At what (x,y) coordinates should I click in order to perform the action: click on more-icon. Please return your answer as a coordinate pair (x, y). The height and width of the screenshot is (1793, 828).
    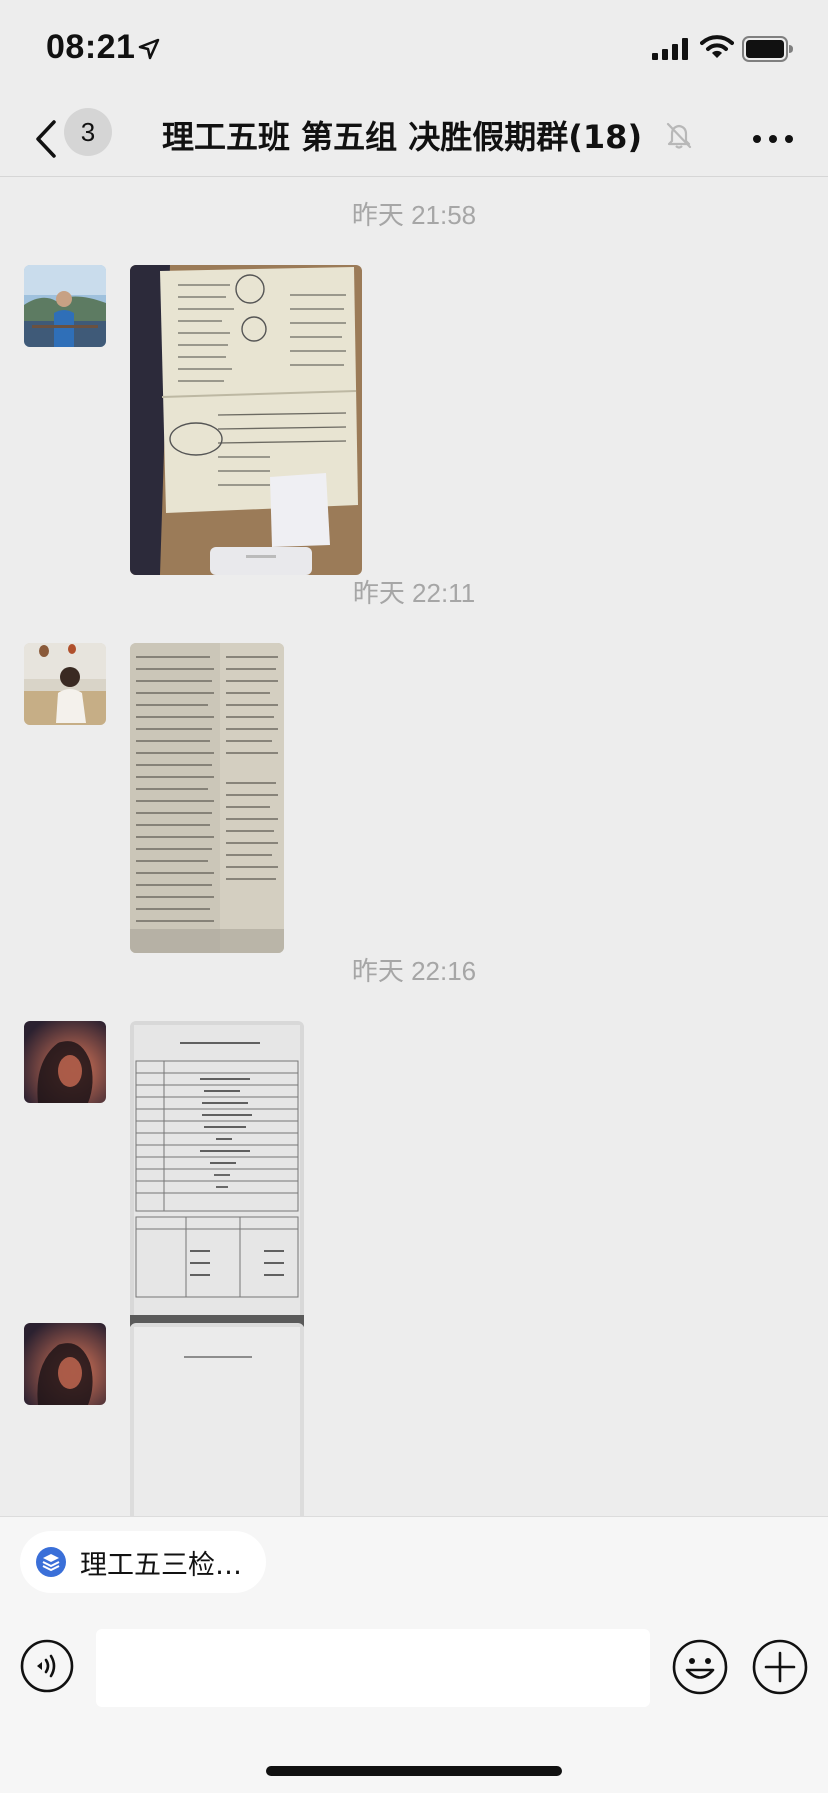
    Looking at the image, I should click on (773, 139).